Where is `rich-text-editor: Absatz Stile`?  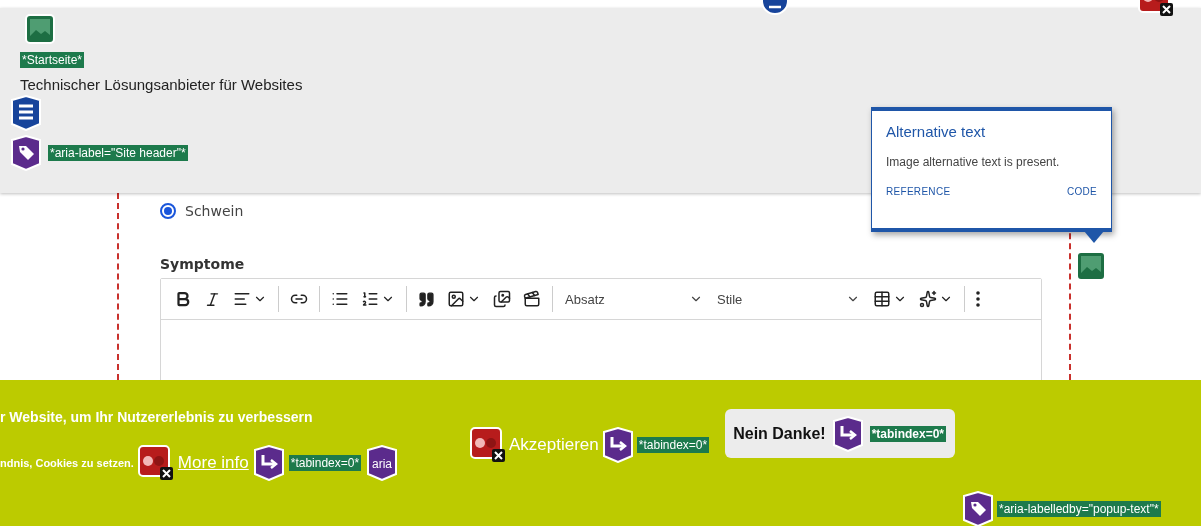
rich-text-editor: Absatz Stile is located at coordinates (601, 329).